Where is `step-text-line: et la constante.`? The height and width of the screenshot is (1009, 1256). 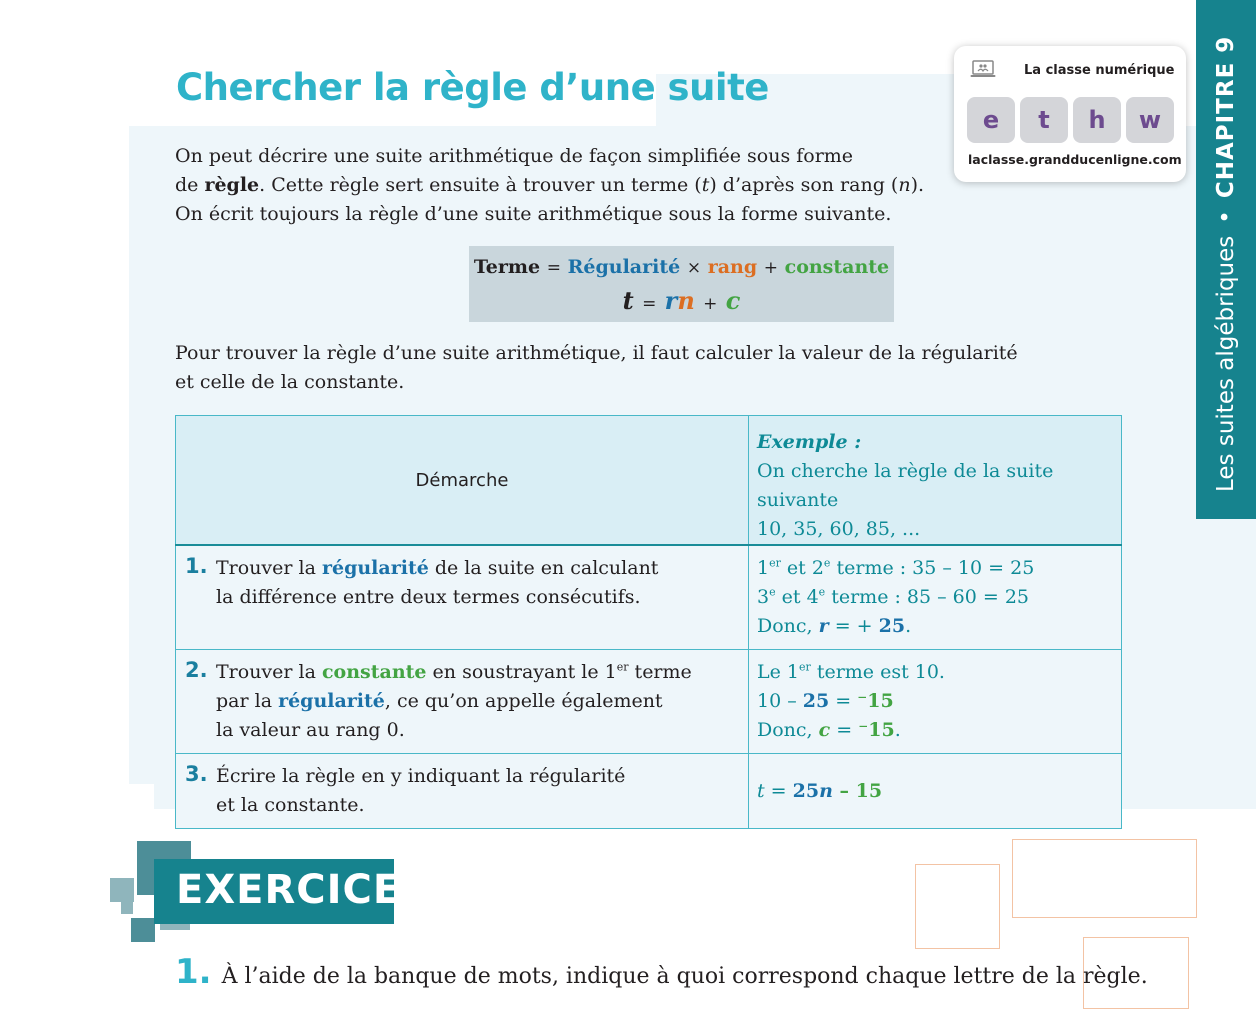 step-text-line: et la constante. is located at coordinates (290, 805).